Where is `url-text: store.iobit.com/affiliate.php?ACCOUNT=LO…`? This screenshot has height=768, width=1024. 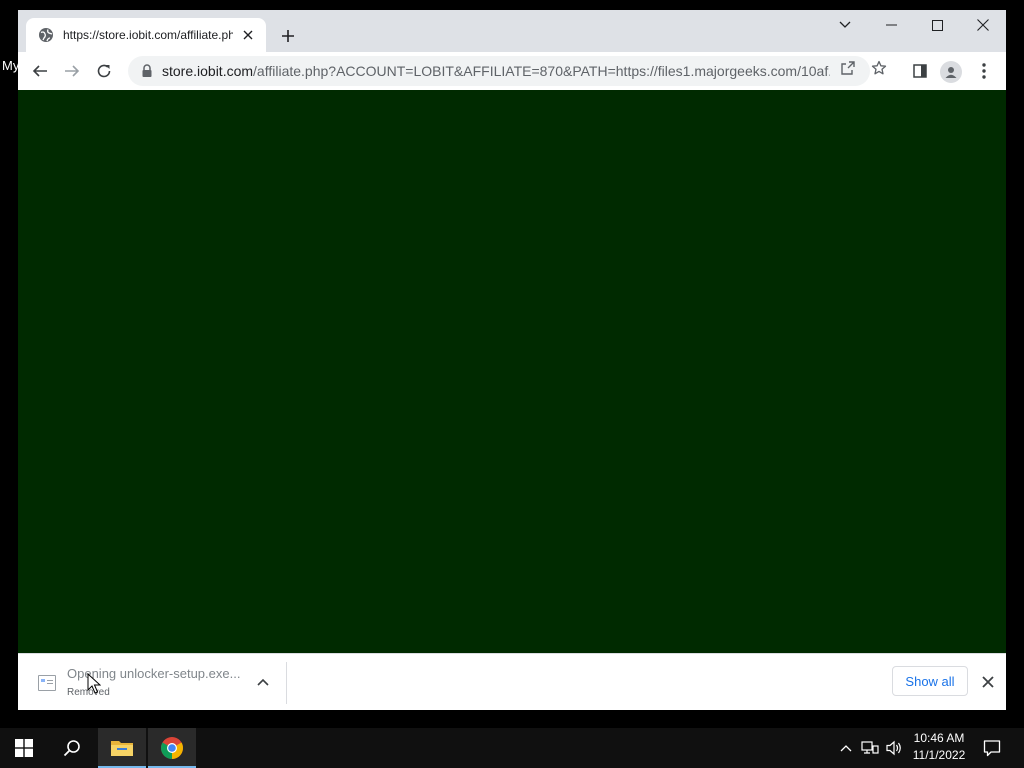
url-text: store.iobit.com/affiliate.php?ACCOUNT=LO… is located at coordinates (496, 71).